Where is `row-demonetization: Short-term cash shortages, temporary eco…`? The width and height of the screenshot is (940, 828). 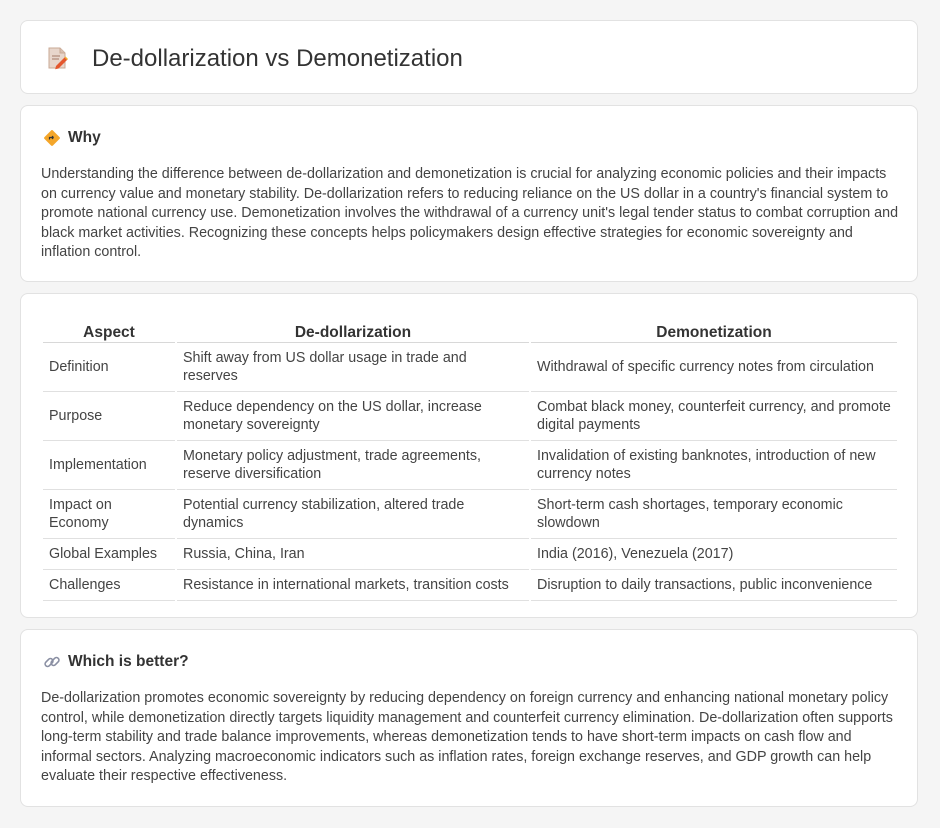 row-demonetization: Short-term cash shortages, temporary eco… is located at coordinates (714, 514).